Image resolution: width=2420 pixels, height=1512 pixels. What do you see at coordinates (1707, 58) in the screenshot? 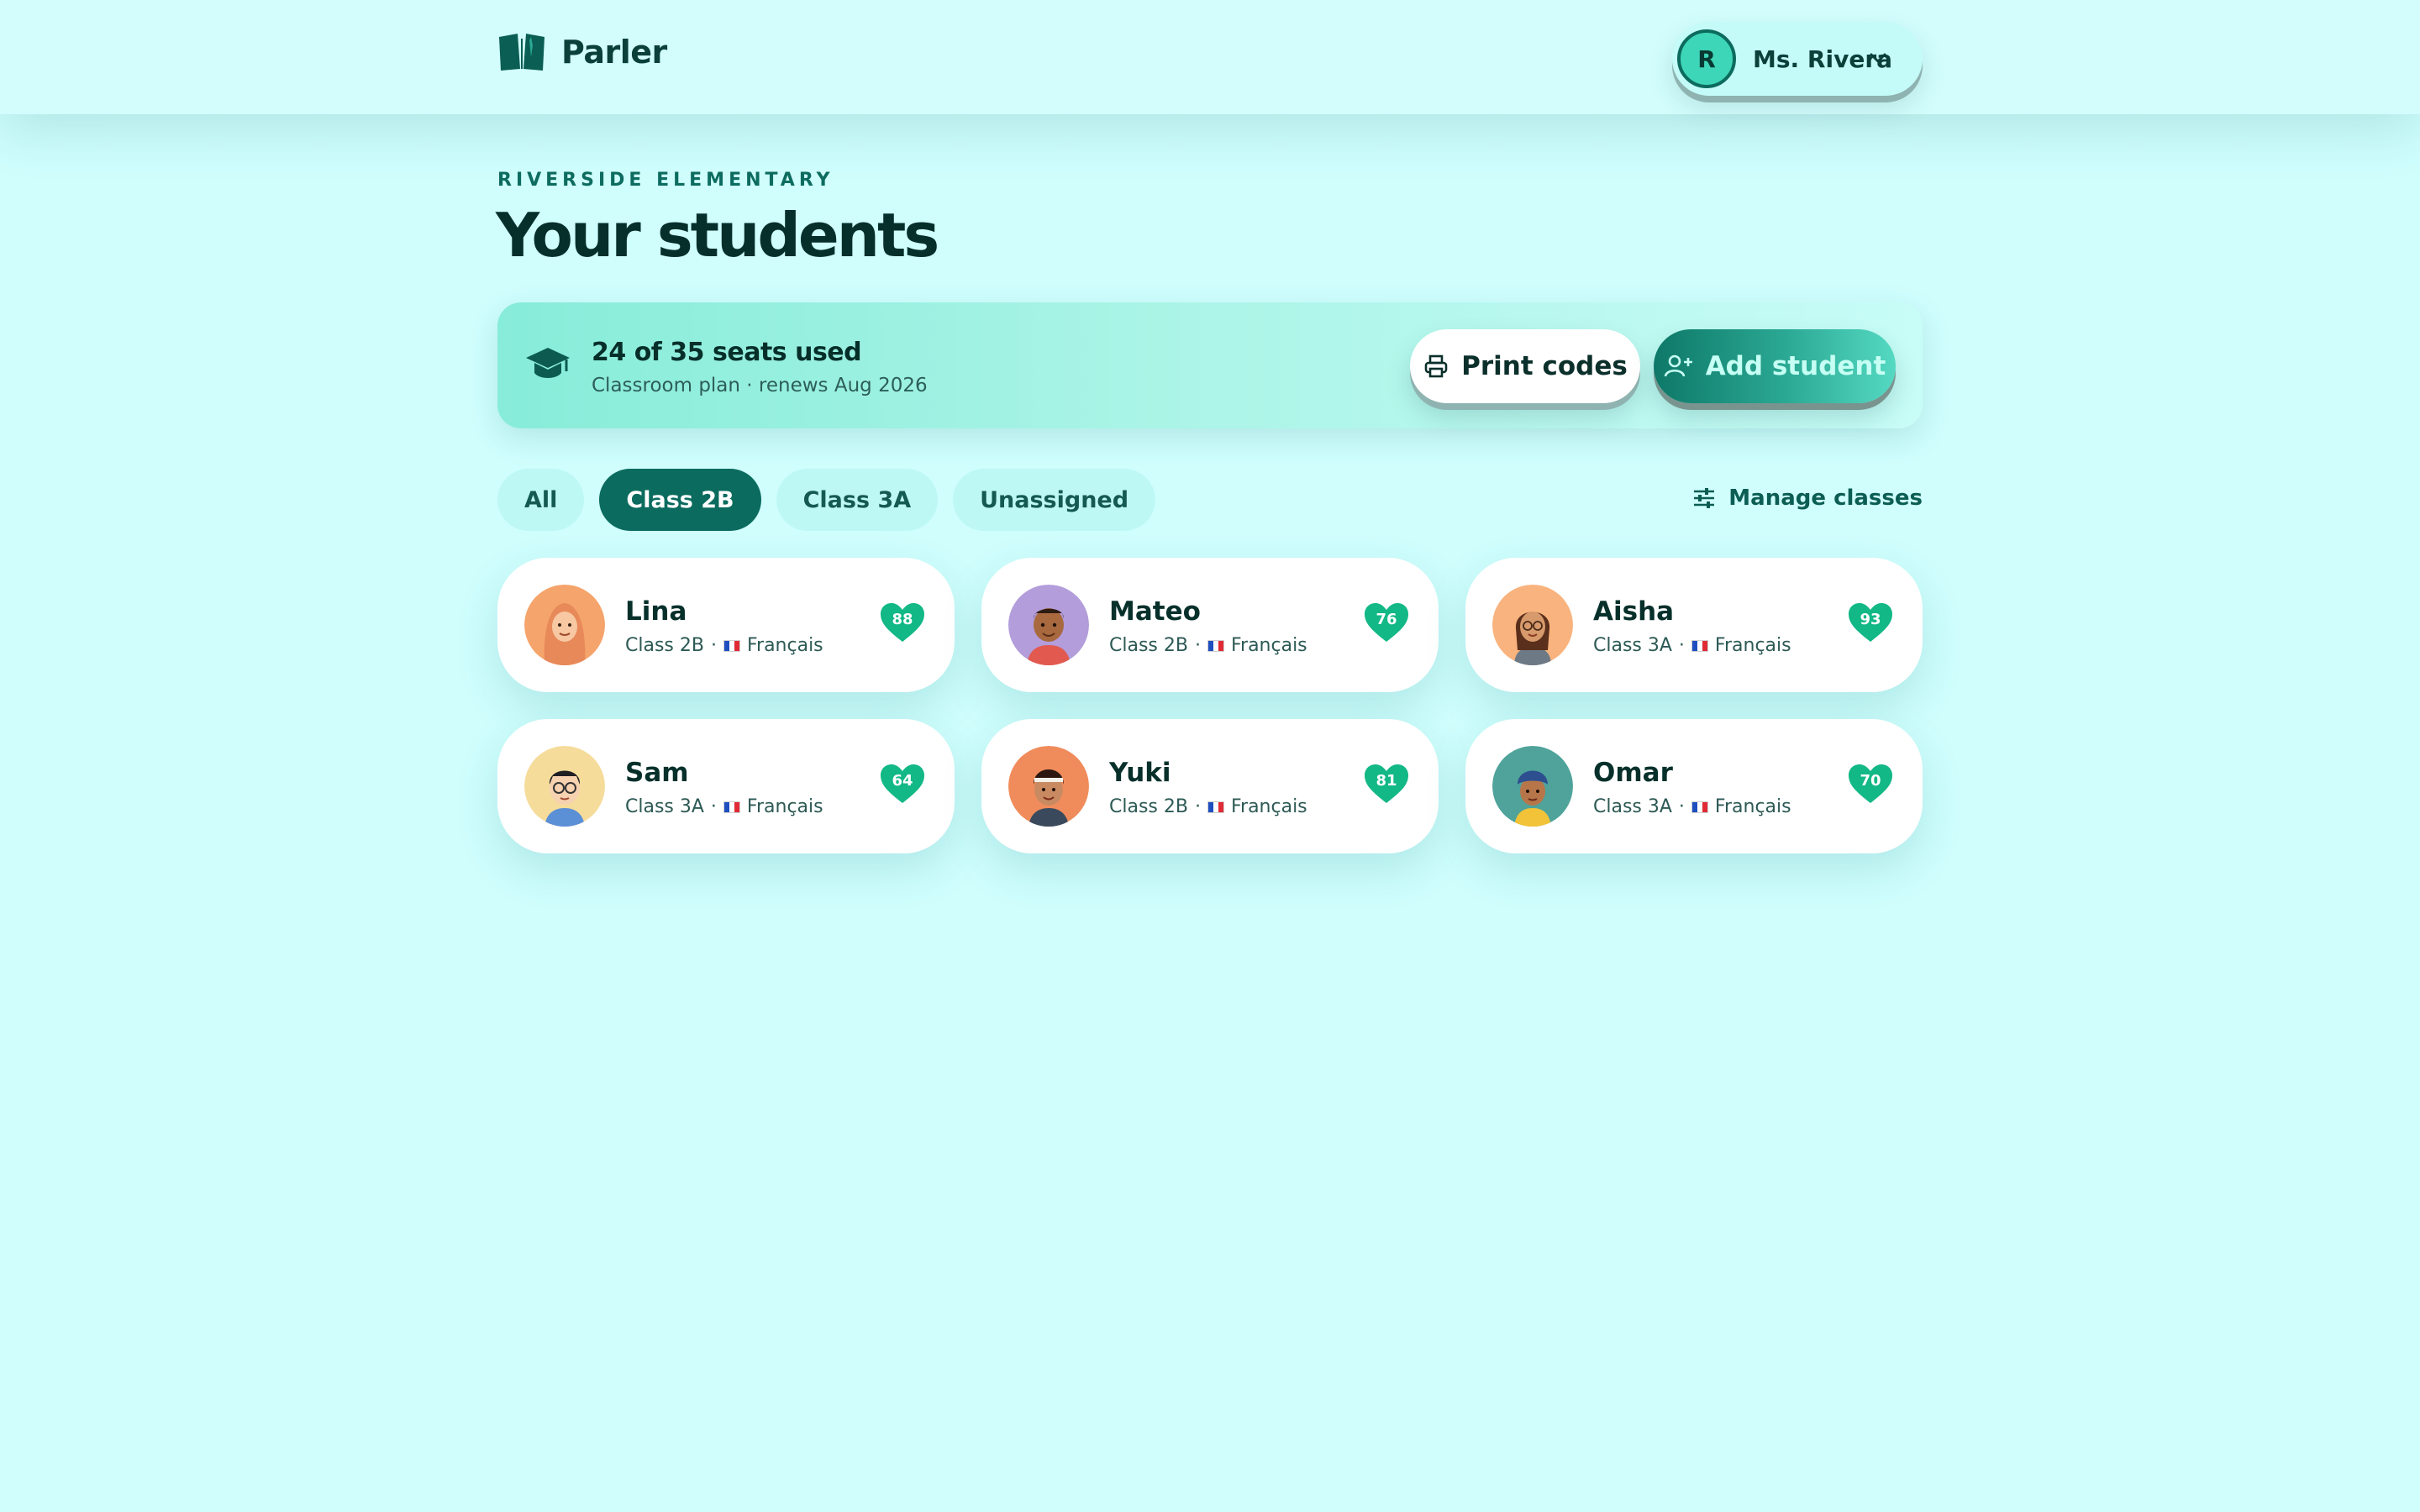
I see `user-avatar: R` at bounding box center [1707, 58].